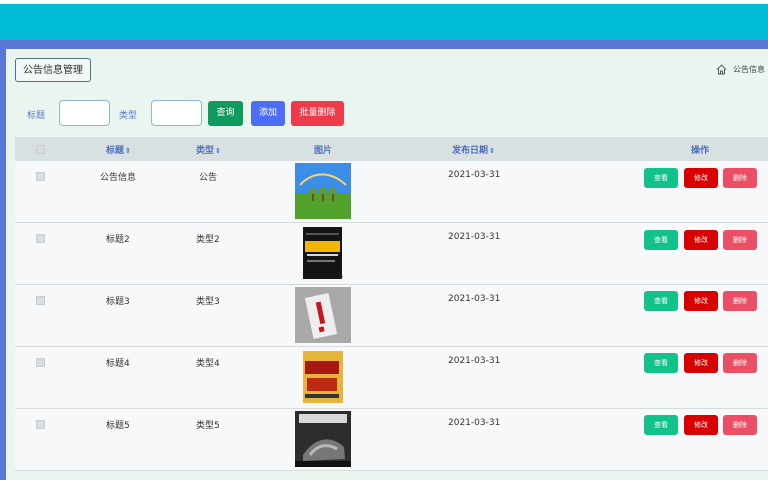 The height and width of the screenshot is (480, 768). What do you see at coordinates (40, 149) in the screenshot?
I see `select-all-checkbox` at bounding box center [40, 149].